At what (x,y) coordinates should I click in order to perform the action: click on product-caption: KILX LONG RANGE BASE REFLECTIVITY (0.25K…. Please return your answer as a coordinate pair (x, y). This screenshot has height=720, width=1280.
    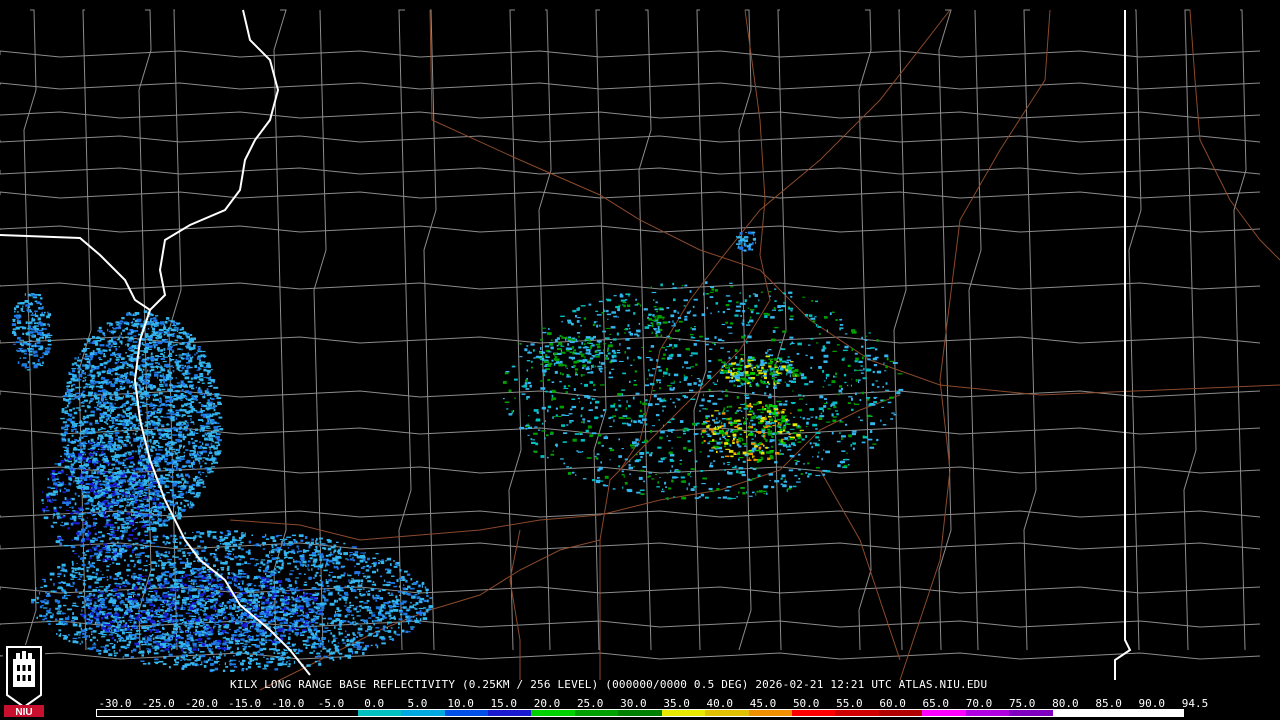
    Looking at the image, I should click on (609, 684).